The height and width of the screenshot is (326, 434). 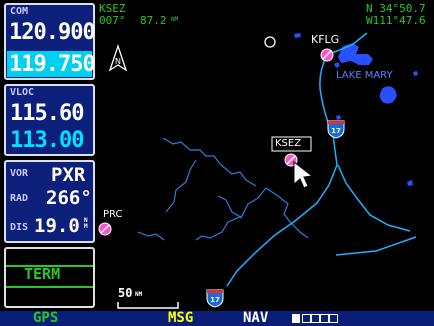 I want to click on status-bar: GPS MSG NAV, so click(x=217, y=318).